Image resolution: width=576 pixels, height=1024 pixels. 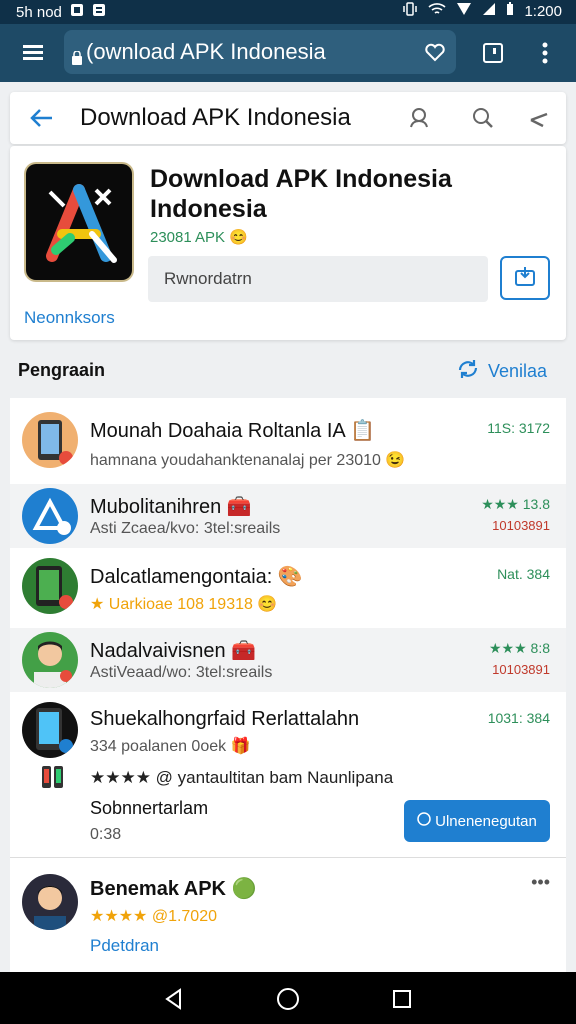 What do you see at coordinates (290, 577) in the screenshot?
I see `list-item-title-emoji: 🎨` at bounding box center [290, 577].